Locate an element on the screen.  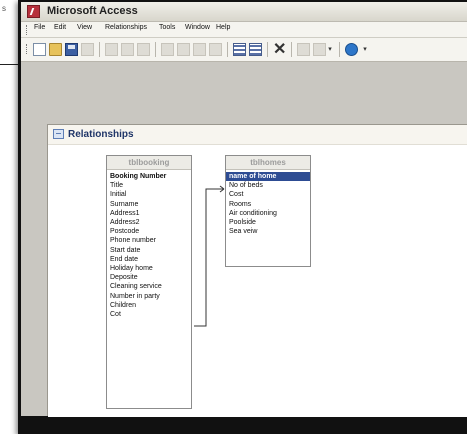
fragment-text: s is located at coordinates (4, 8).